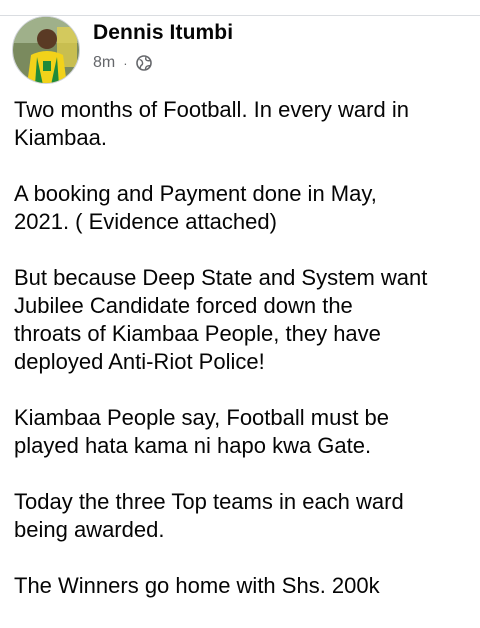  What do you see at coordinates (143, 63) in the screenshot?
I see `globe-icon` at bounding box center [143, 63].